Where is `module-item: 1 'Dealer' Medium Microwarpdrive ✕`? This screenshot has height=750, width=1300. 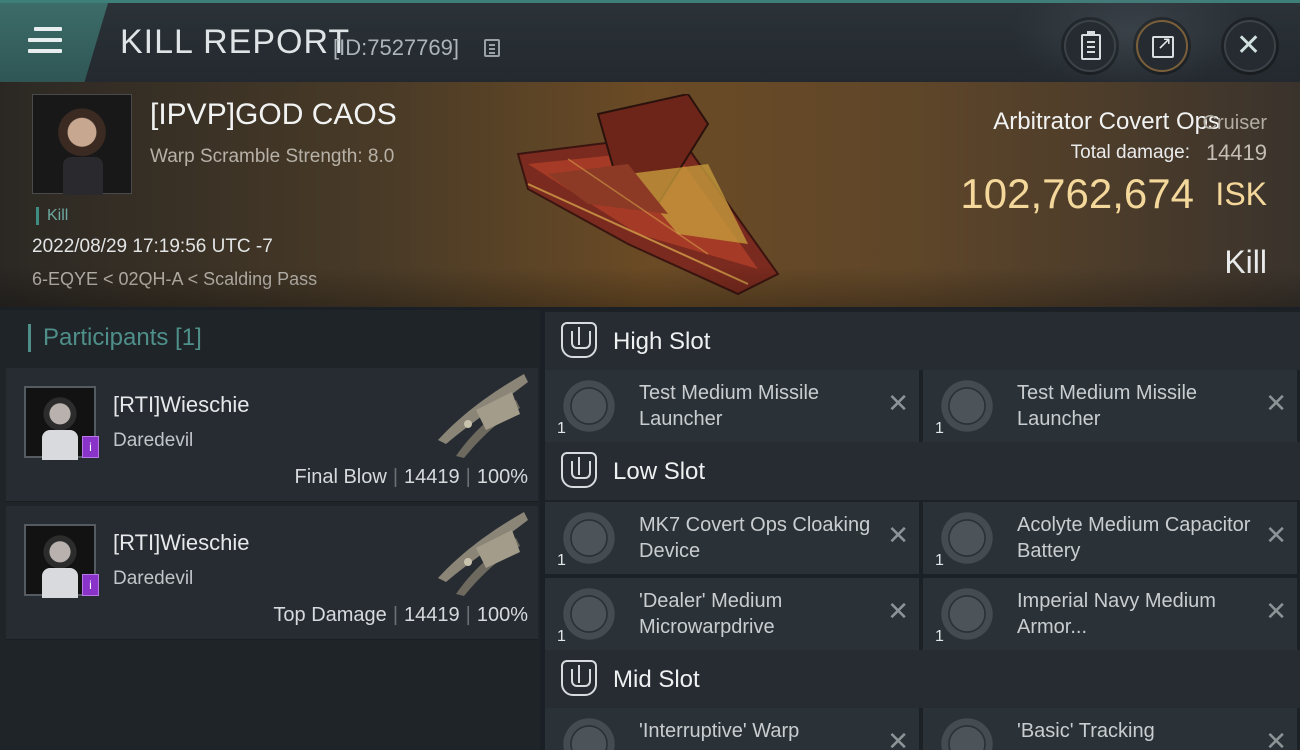 module-item: 1 'Dealer' Medium Microwarpdrive ✕ is located at coordinates (732, 614).